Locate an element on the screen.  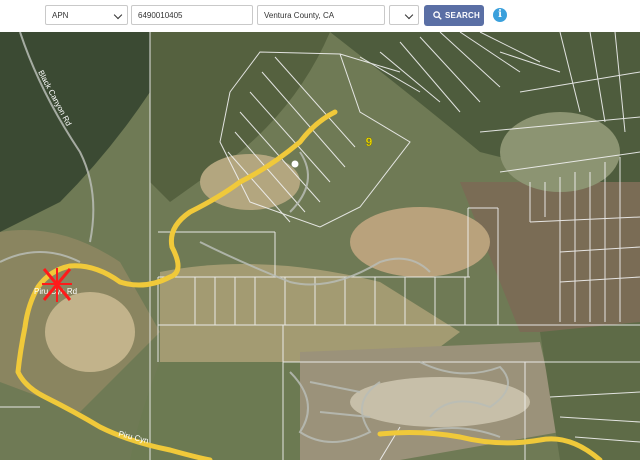
apn-input: 6490010405 is located at coordinates (192, 15).